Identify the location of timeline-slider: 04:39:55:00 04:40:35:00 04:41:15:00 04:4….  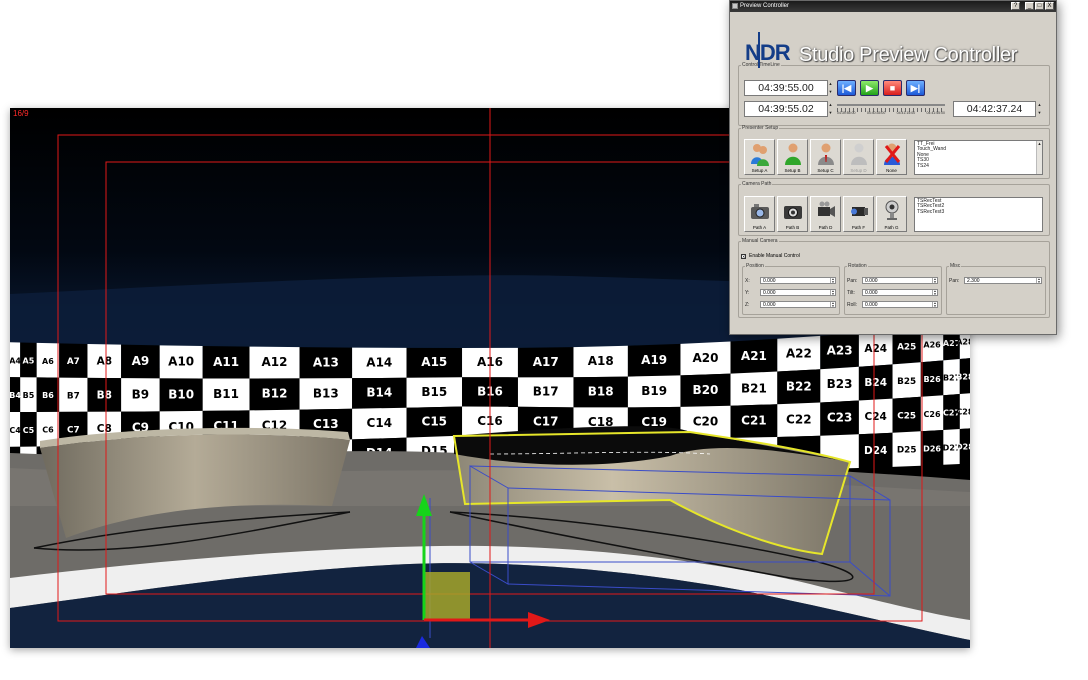
(891, 109).